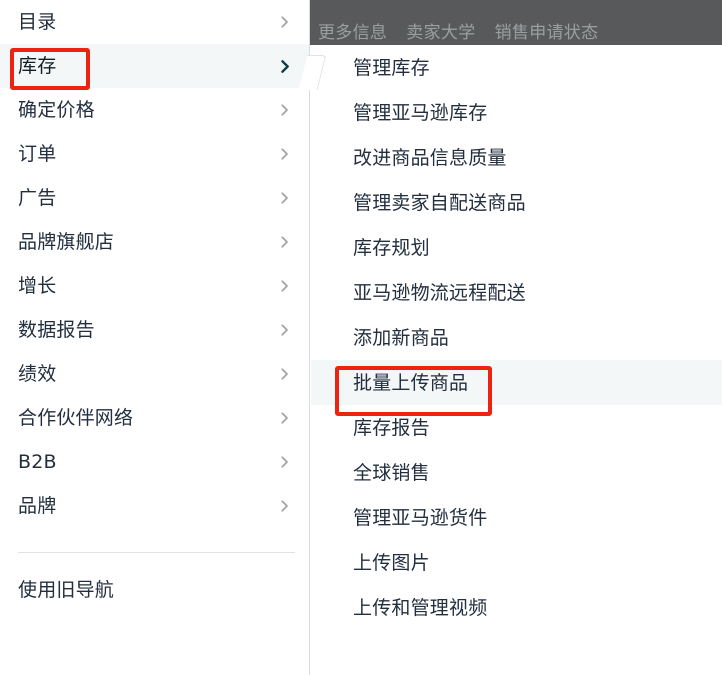 The image size is (722, 675). I want to click on sidebar-item-label: 目录, so click(37, 22).